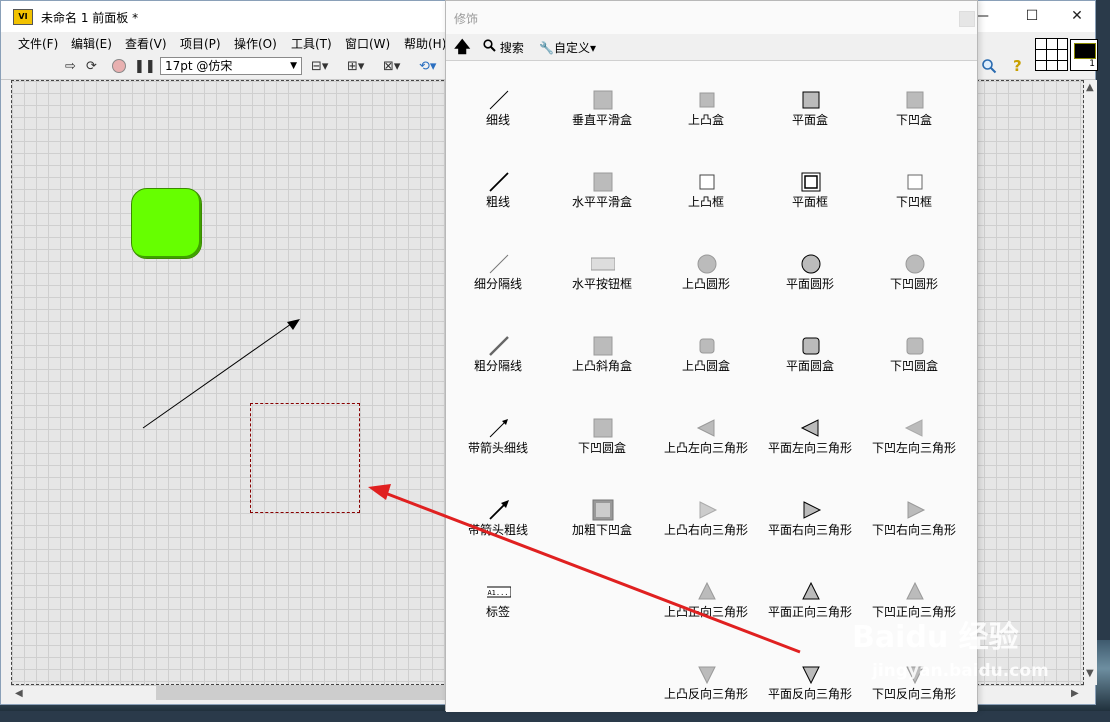 The height and width of the screenshot is (722, 1110). Describe the element at coordinates (913, 530) in the screenshot. I see `palette-item-label: 下凹右向三角形` at that location.